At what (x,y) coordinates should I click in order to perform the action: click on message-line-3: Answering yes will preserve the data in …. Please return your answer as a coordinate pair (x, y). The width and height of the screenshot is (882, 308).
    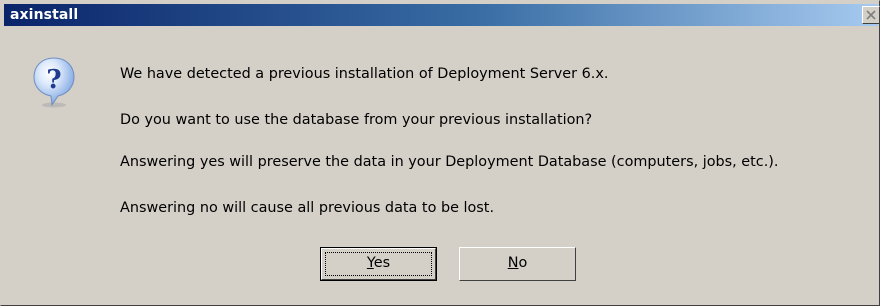
    Looking at the image, I should click on (449, 162).